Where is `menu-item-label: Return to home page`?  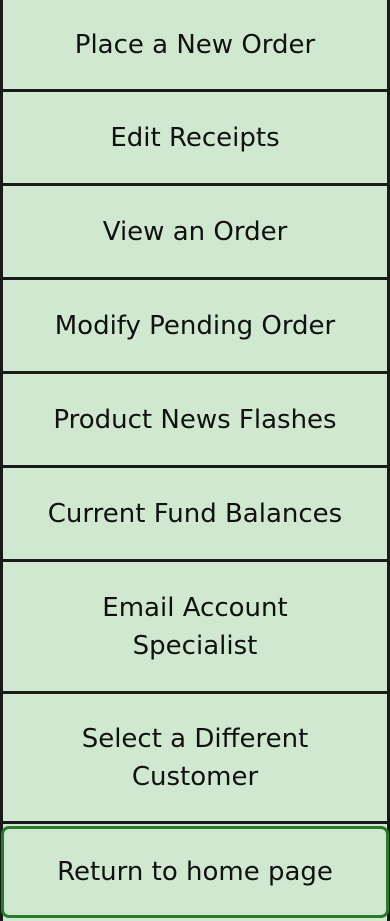 menu-item-label: Return to home page is located at coordinates (195, 872).